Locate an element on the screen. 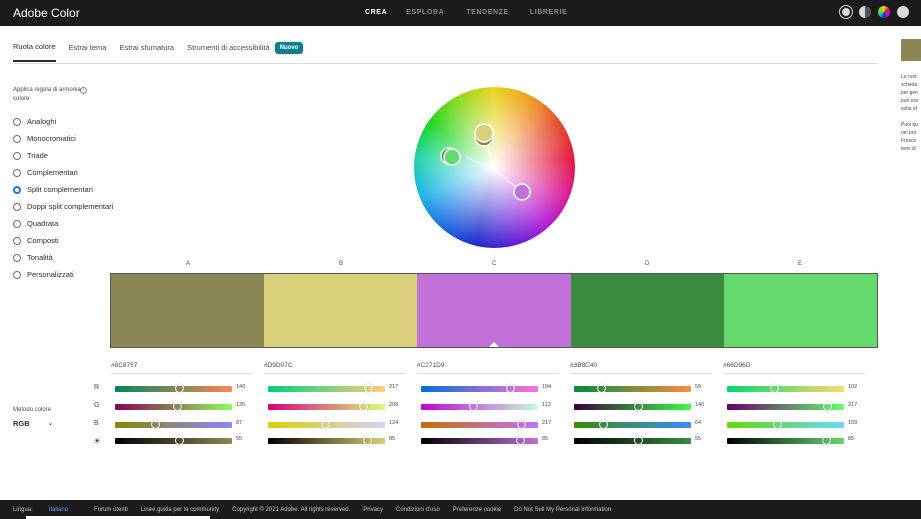  swatch-a is located at coordinates (188, 310).